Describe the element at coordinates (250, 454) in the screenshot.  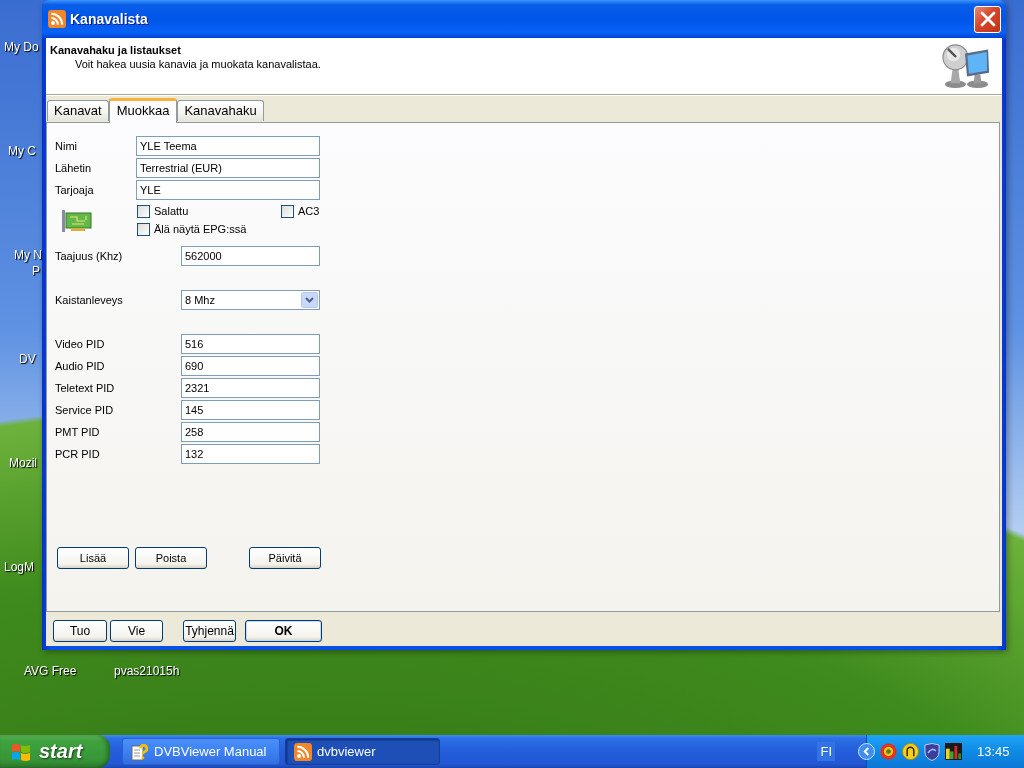
I see `text-field: 132` at that location.